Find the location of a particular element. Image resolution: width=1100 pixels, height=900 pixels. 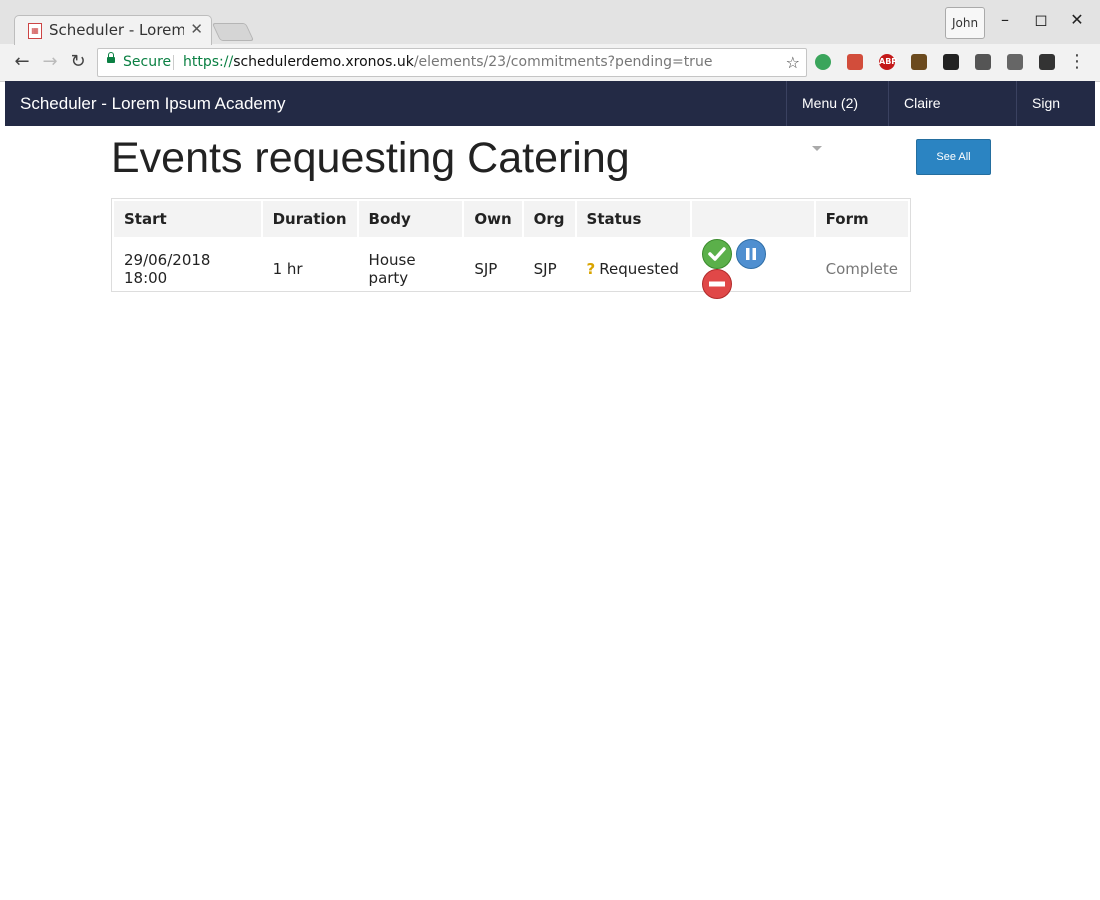

question-icon: ? is located at coordinates (591, 269).